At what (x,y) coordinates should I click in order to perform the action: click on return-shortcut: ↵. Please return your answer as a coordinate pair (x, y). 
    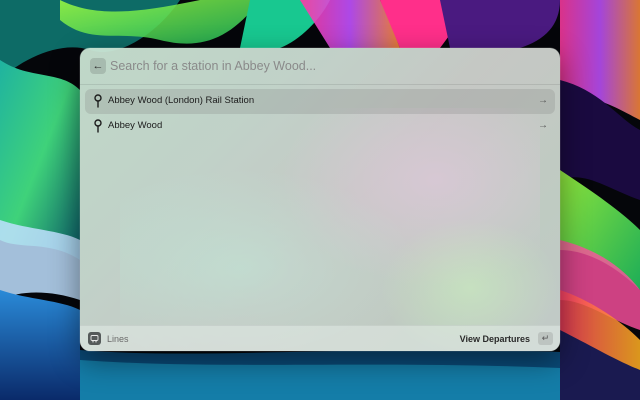
    Looking at the image, I should click on (545, 338).